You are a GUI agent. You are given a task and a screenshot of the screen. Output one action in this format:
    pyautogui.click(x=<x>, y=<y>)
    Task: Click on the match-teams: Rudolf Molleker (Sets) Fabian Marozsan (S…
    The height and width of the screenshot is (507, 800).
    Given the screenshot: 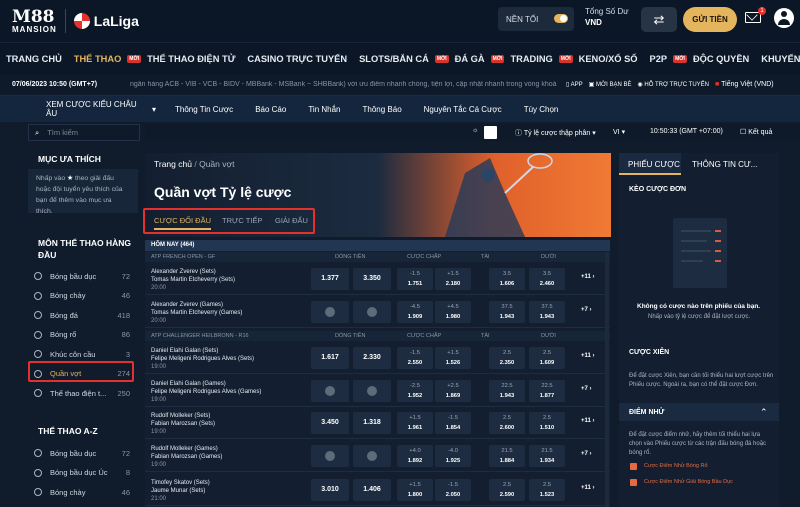 What is the action you would take?
    pyautogui.click(x=183, y=424)
    